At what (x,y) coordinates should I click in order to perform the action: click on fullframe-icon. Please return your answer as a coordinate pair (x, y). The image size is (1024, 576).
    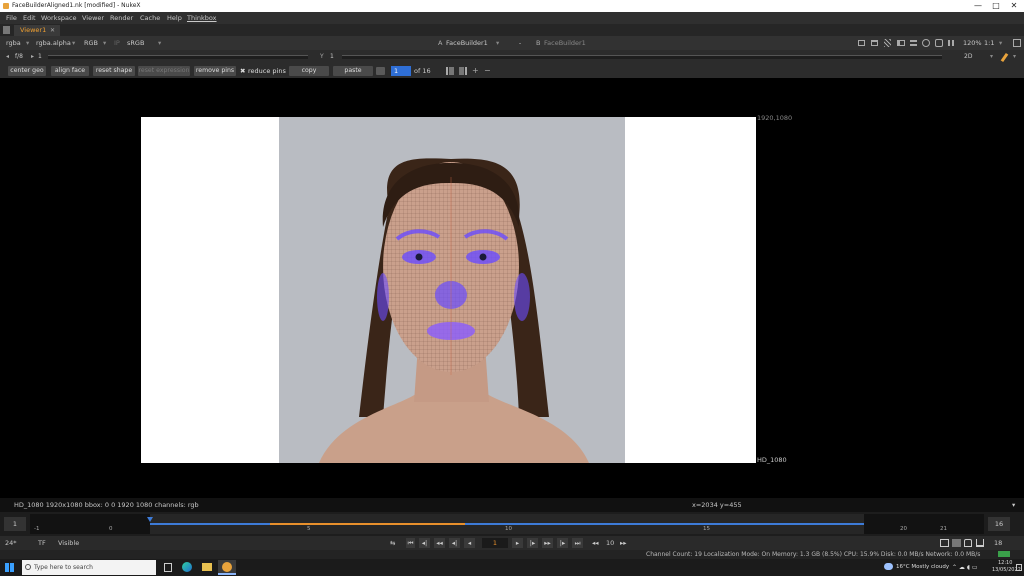
    Looking at the image, I should click on (1017, 43).